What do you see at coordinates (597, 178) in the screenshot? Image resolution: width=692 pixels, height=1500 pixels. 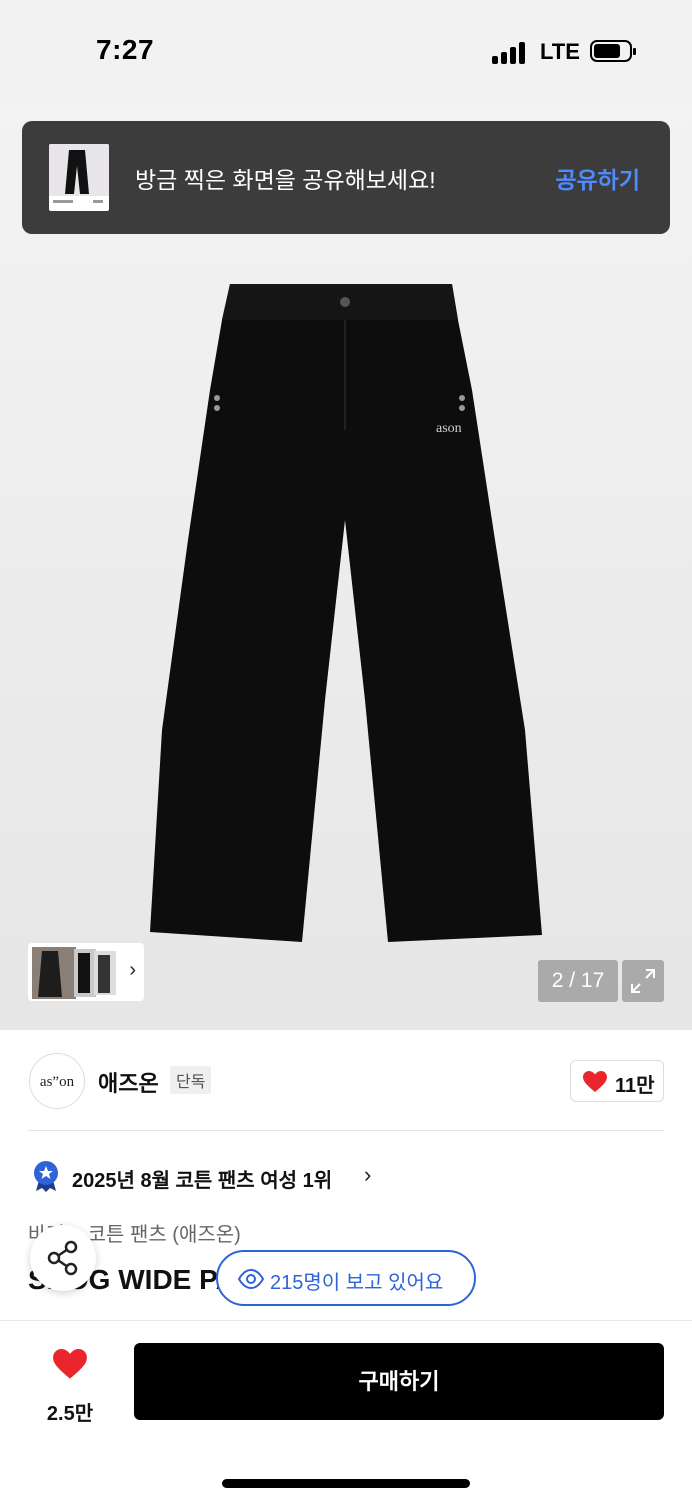 I see `share-action-button: 공유하기` at bounding box center [597, 178].